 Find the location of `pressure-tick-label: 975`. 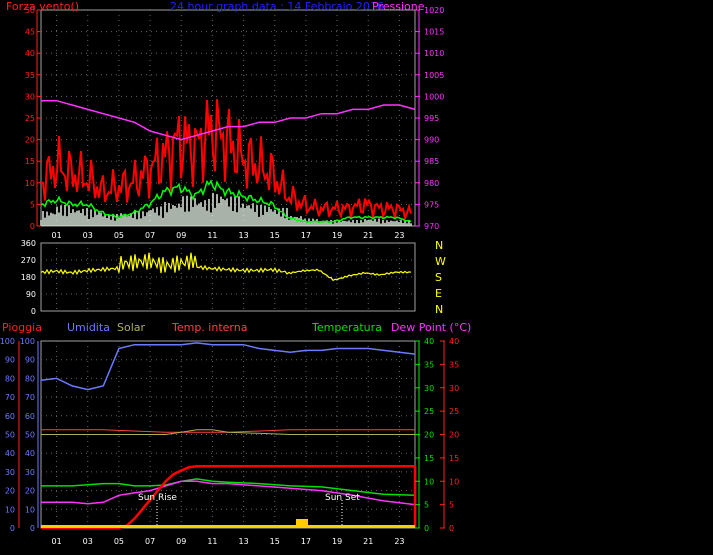

pressure-tick-label: 975 is located at coordinates (431, 204).